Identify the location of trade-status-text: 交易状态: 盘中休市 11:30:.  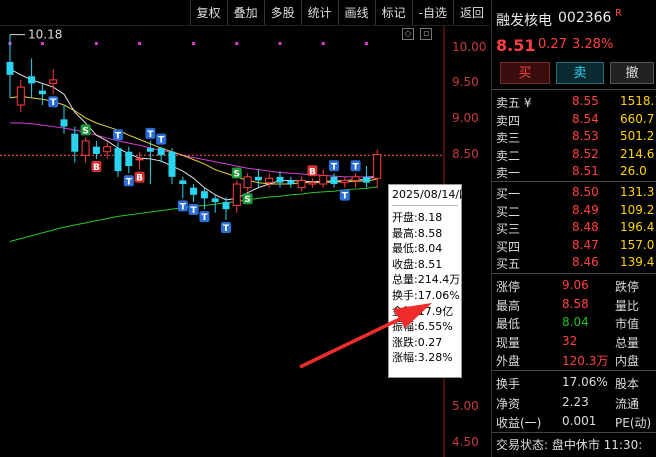
(569, 445).